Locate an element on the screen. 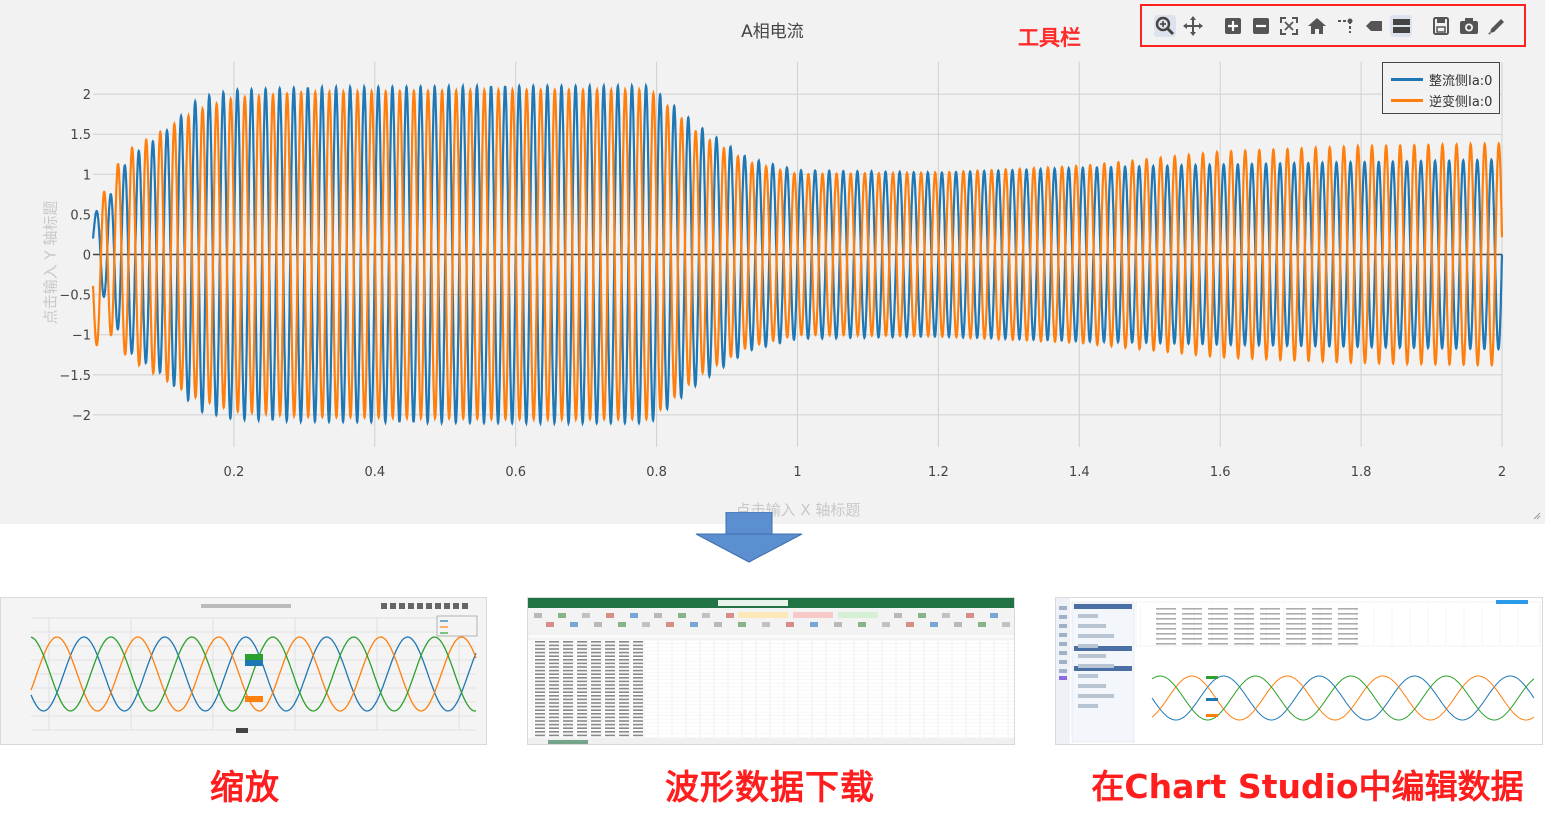  y-tick-label: −2 is located at coordinates (81, 416).